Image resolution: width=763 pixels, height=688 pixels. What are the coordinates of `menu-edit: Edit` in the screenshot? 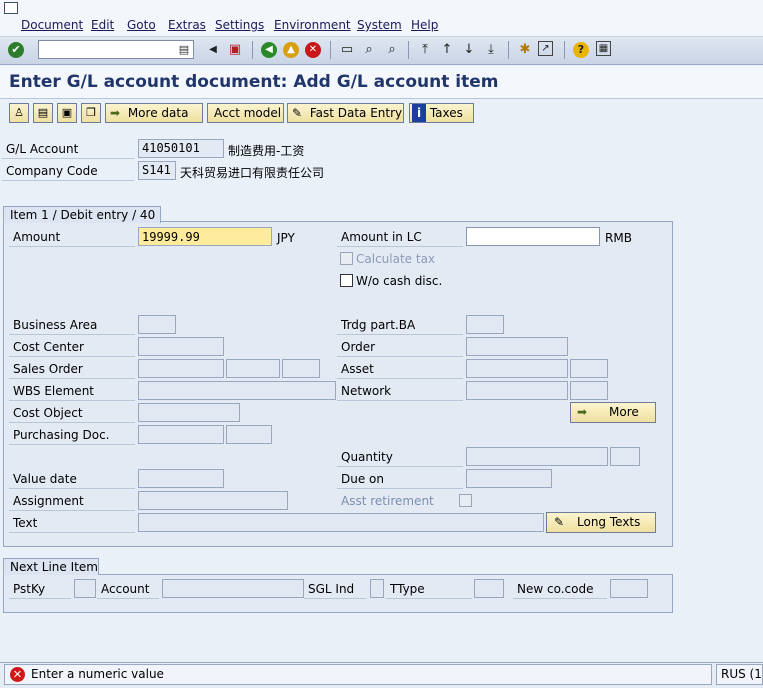 It's located at (102, 25).